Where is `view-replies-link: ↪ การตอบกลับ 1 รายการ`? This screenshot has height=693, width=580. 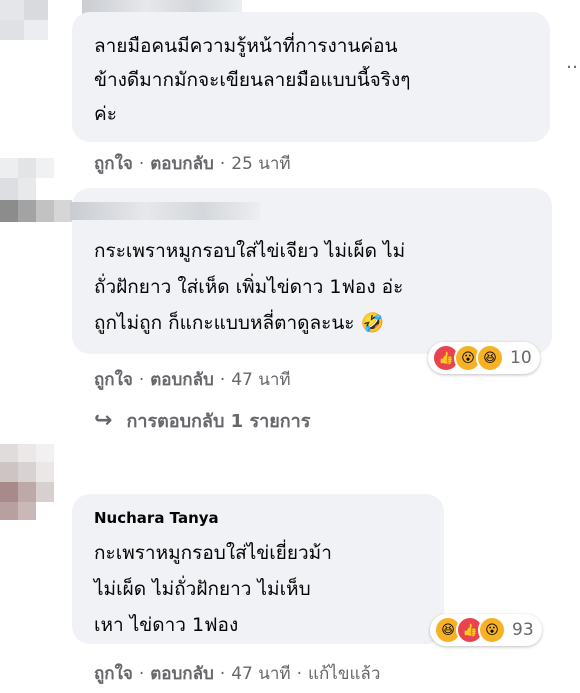 view-replies-link: ↪ การตอบกลับ 1 รายการ is located at coordinates (202, 420).